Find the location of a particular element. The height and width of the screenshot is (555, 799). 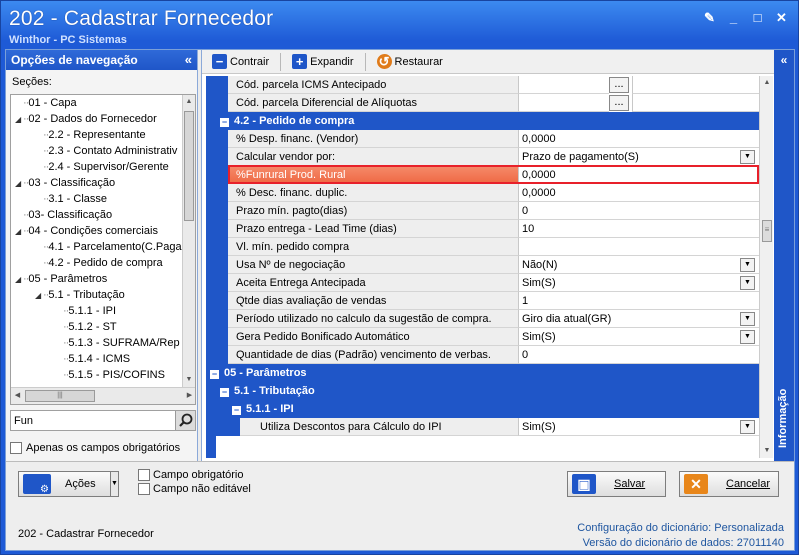

only-required-checkbox is located at coordinates (16, 448).